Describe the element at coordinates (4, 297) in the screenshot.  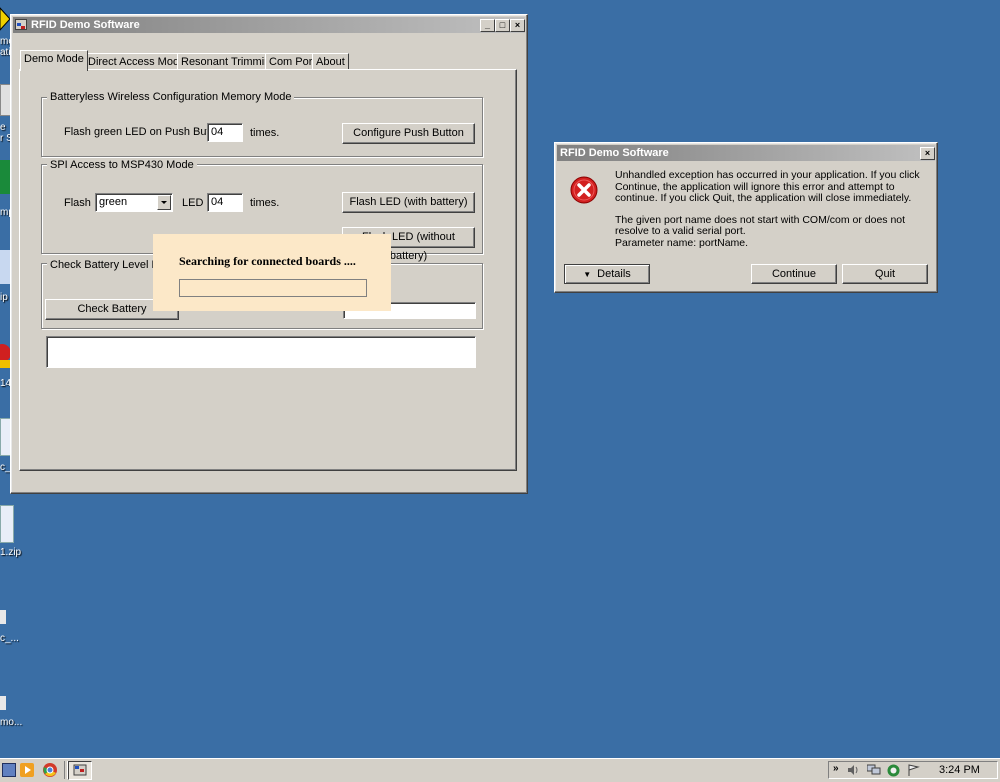
I see `desktop-icon-label: ip` at that location.